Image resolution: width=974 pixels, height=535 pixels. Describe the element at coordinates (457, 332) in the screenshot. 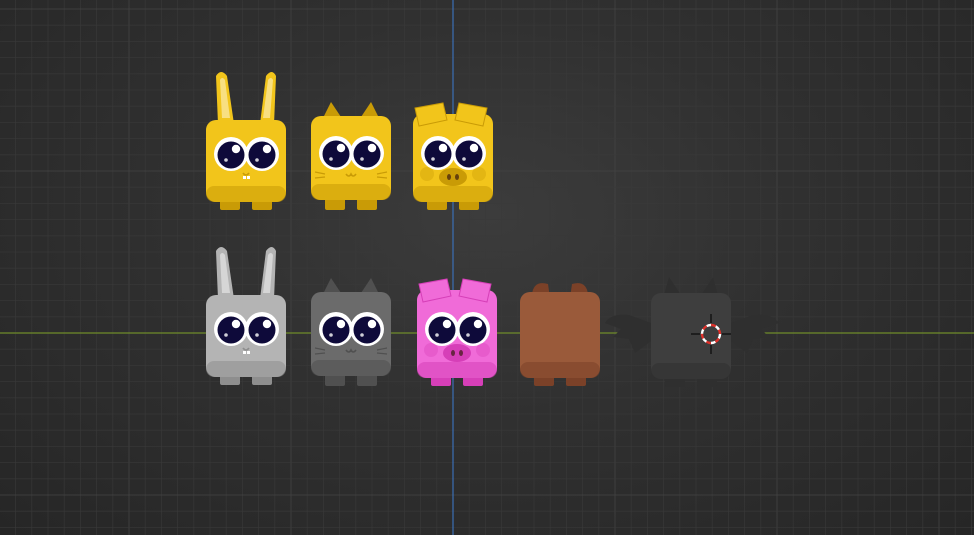

I see `pink-pig` at that location.